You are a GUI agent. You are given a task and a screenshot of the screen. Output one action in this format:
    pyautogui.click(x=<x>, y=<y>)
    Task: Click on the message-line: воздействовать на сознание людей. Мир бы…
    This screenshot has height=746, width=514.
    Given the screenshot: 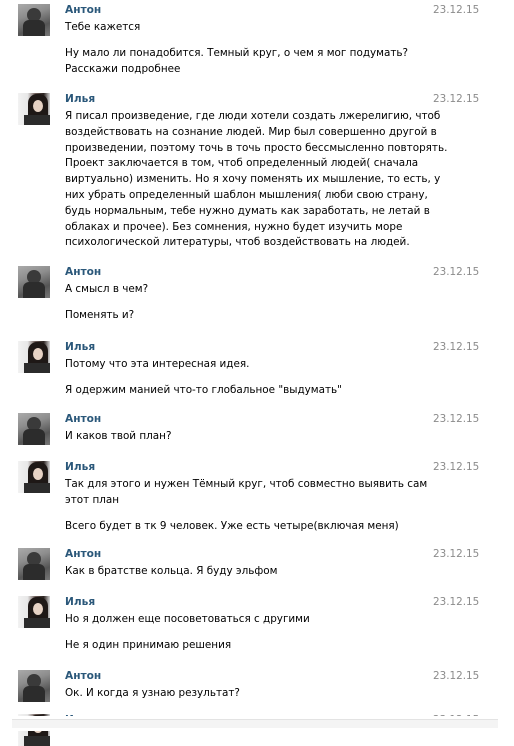 What is the action you would take?
    pyautogui.click(x=251, y=131)
    